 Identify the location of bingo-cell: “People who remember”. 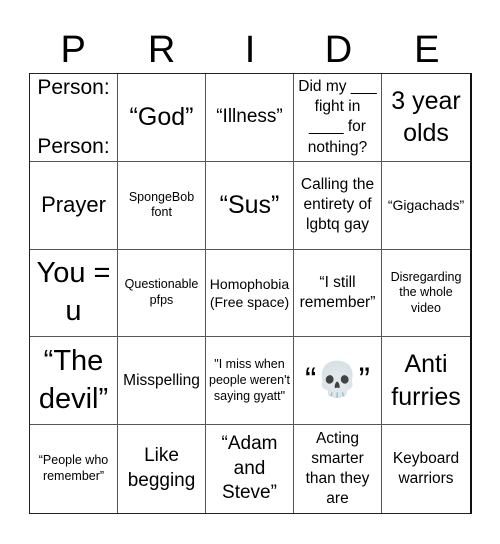
(74, 469).